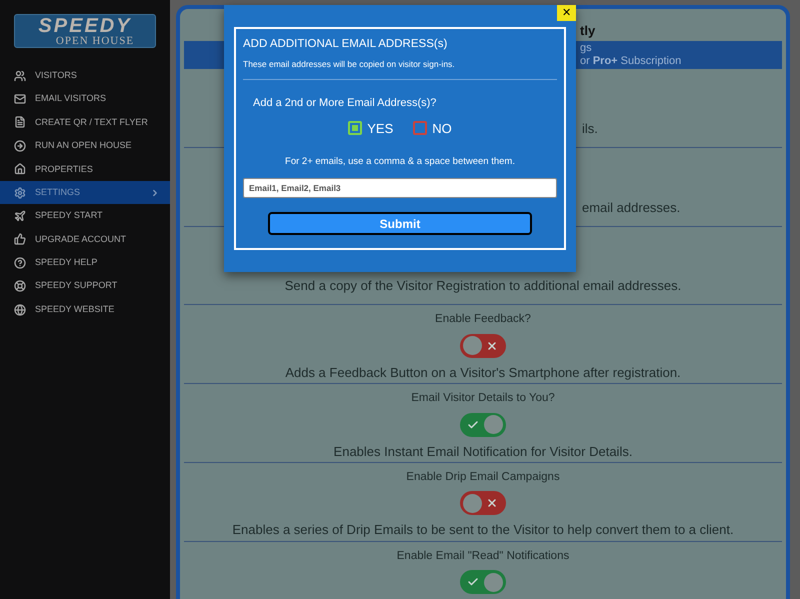  I want to click on setting-description: Send a copy of the Visitor Registration to additional email addresses., so click(483, 286).